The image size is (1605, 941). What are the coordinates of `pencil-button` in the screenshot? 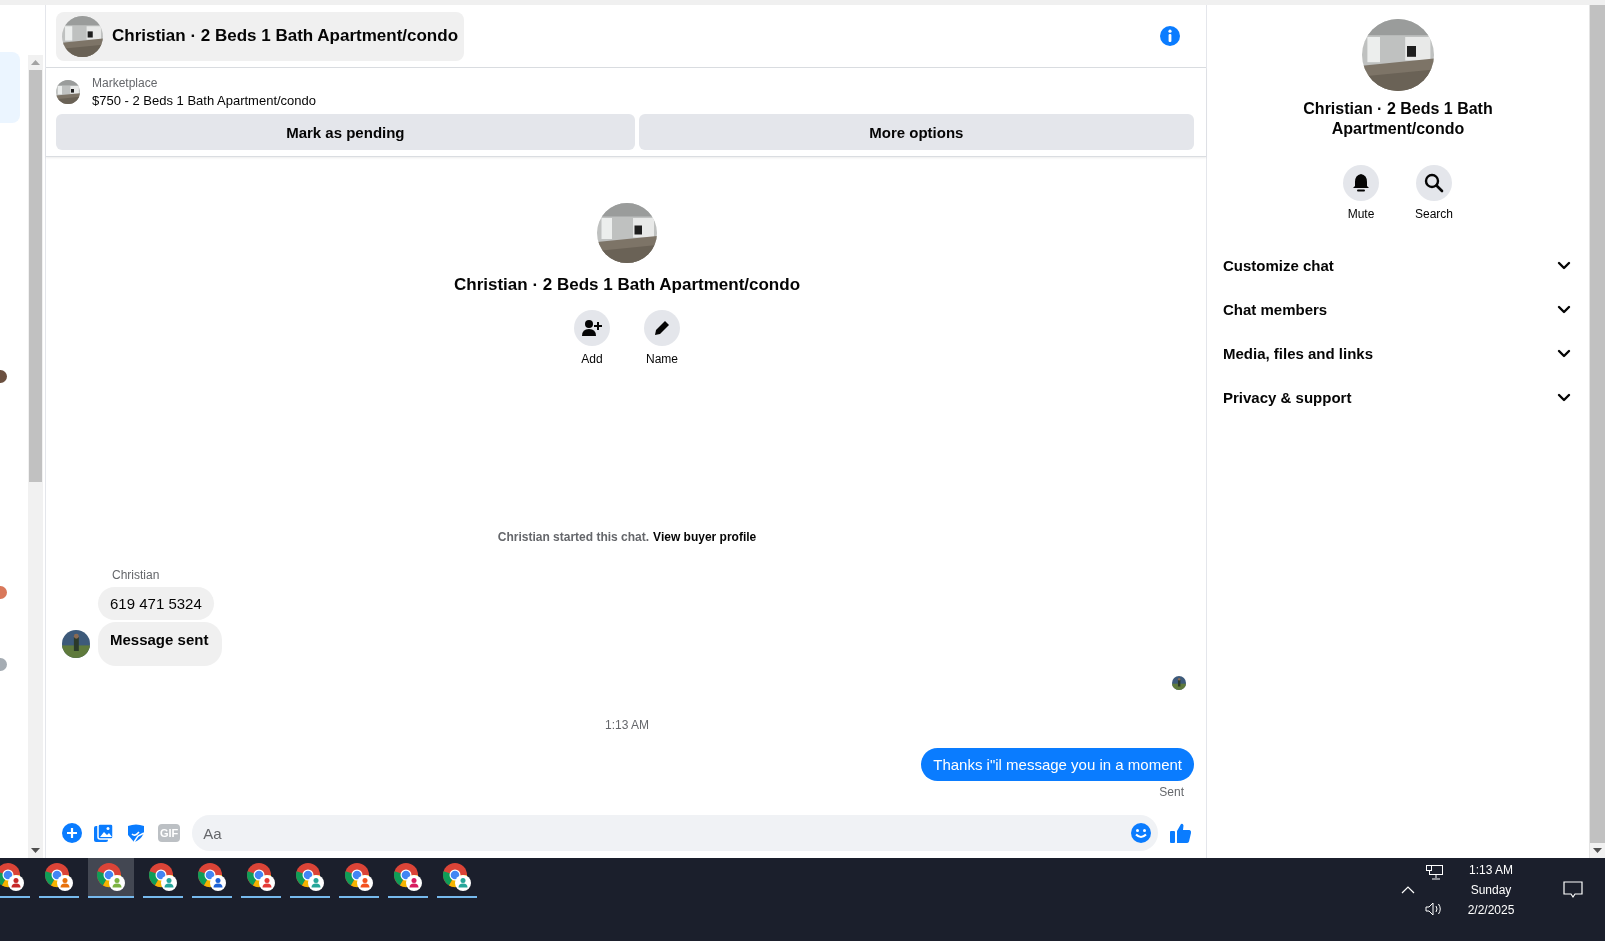 It's located at (662, 328).